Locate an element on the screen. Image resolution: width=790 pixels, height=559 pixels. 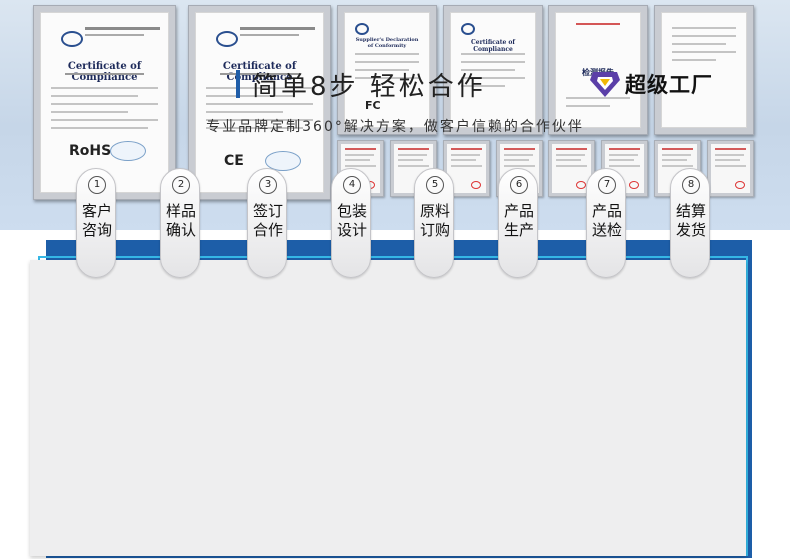
heading-accent-bar is located at coordinates (238, 84).